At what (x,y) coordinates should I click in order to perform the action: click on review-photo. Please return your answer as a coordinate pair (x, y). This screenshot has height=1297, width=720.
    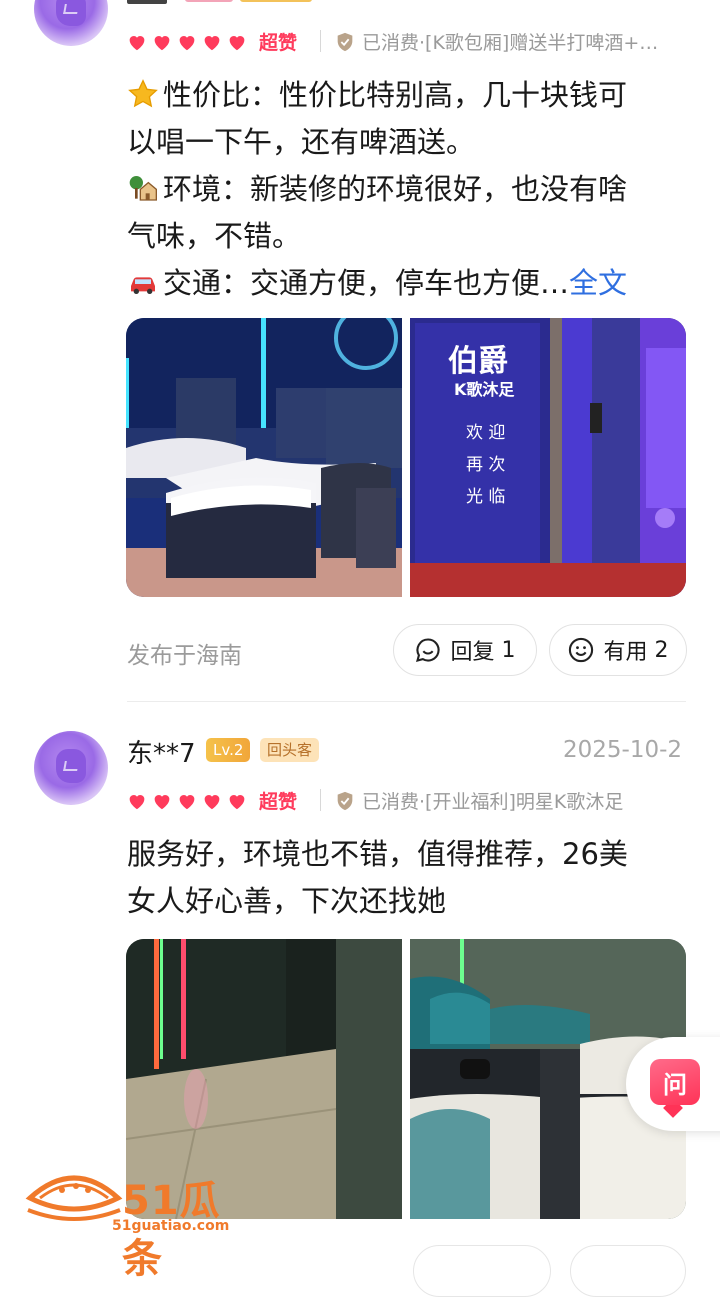
    Looking at the image, I should click on (264, 457).